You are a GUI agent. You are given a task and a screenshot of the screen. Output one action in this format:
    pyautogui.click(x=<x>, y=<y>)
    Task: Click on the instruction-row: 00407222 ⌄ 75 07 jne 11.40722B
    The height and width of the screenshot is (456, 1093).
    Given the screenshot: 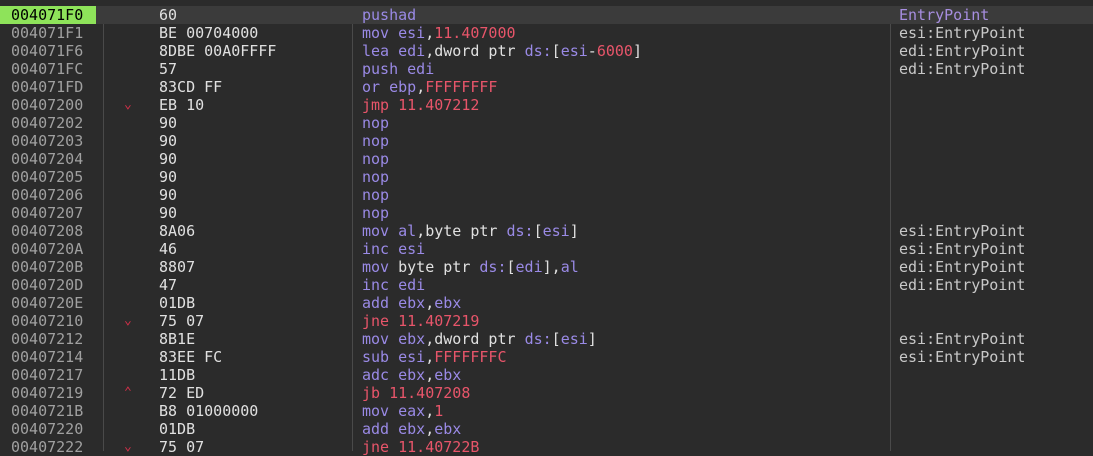 What is the action you would take?
    pyautogui.click(x=546, y=447)
    